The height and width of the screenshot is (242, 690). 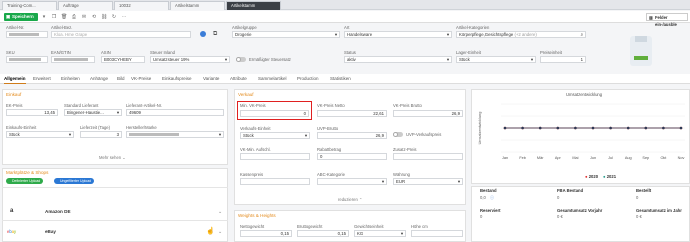 What do you see at coordinates (480, 128) in the screenshot?
I see `y-axis-label: Umsatzentwicklung` at bounding box center [480, 128].